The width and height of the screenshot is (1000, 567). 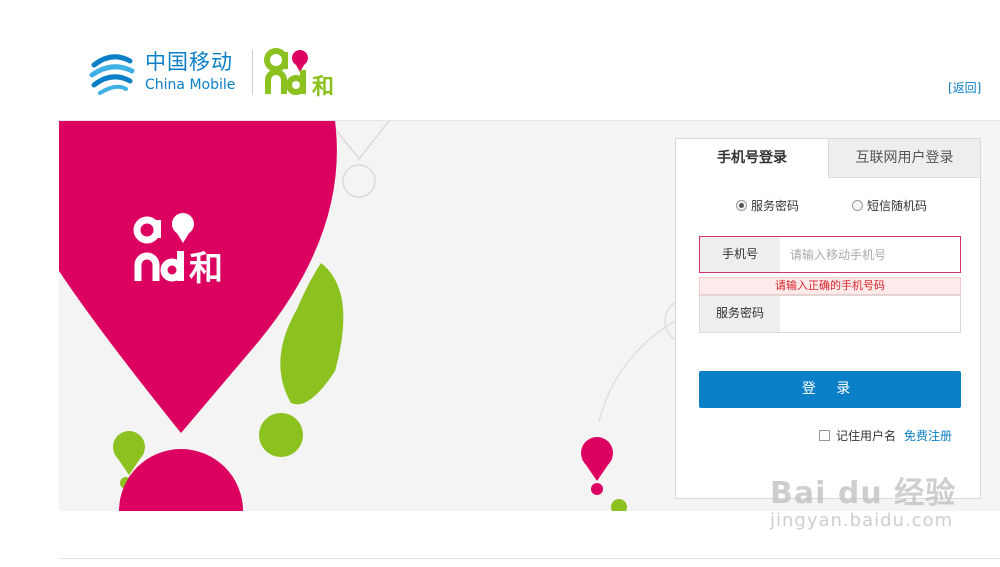 I want to click on remember-label: 记住用户名, so click(x=866, y=436).